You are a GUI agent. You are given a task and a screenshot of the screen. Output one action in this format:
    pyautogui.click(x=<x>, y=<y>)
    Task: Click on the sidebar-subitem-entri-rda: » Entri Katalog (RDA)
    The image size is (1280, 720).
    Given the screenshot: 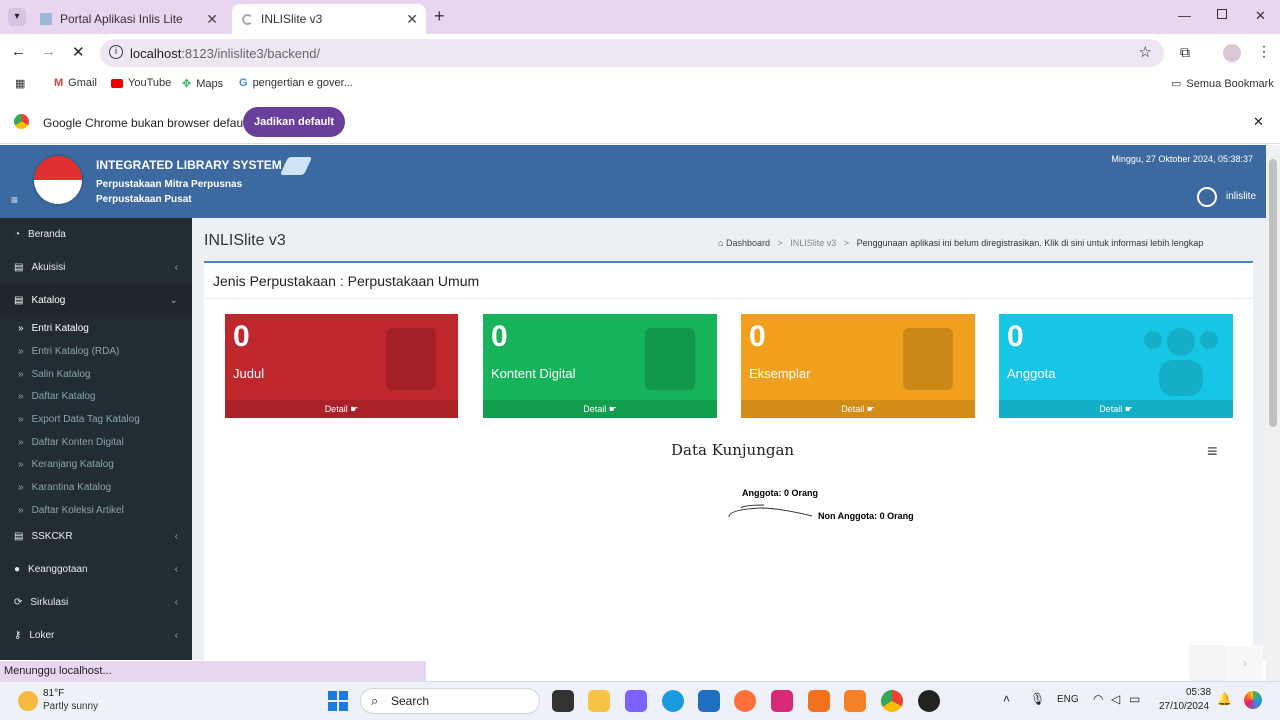 What is the action you would take?
    pyautogui.click(x=96, y=351)
    